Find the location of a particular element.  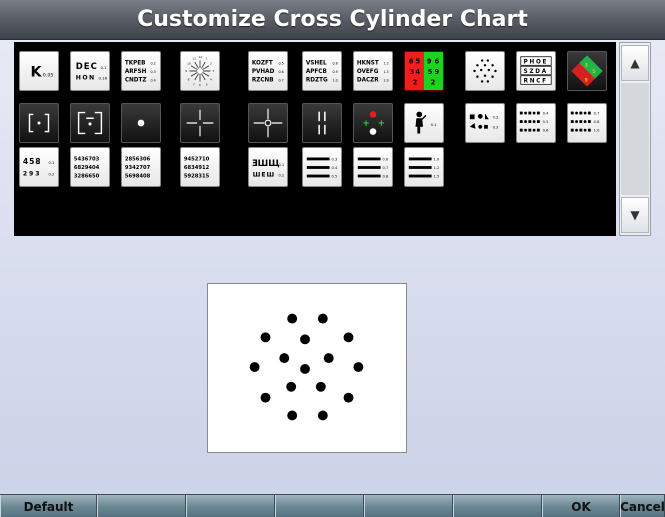

vertical-scrollbar: ▲ ▼ is located at coordinates (635, 139).